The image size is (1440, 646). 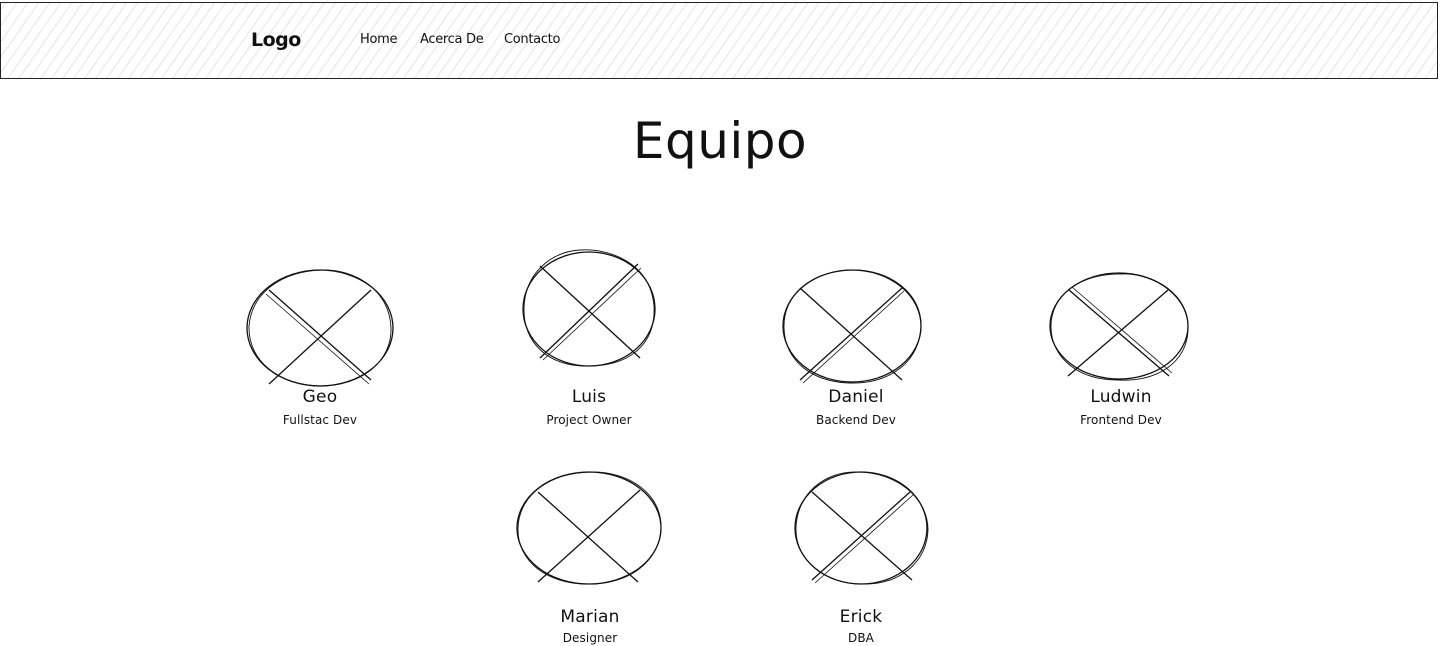 What do you see at coordinates (589, 397) in the screenshot?
I see `member-name: Luis` at bounding box center [589, 397].